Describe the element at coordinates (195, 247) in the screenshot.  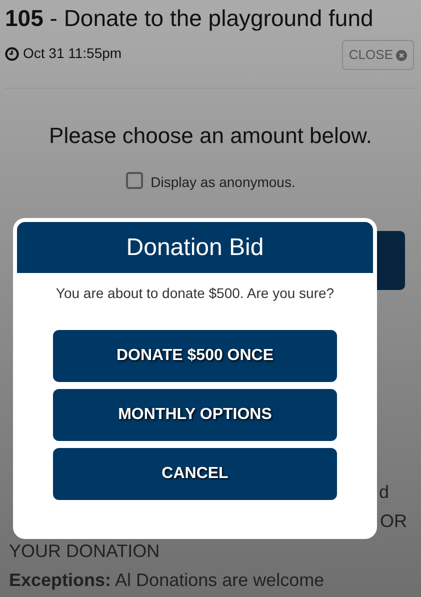
I see `dialog-title: Donation Bid` at that location.